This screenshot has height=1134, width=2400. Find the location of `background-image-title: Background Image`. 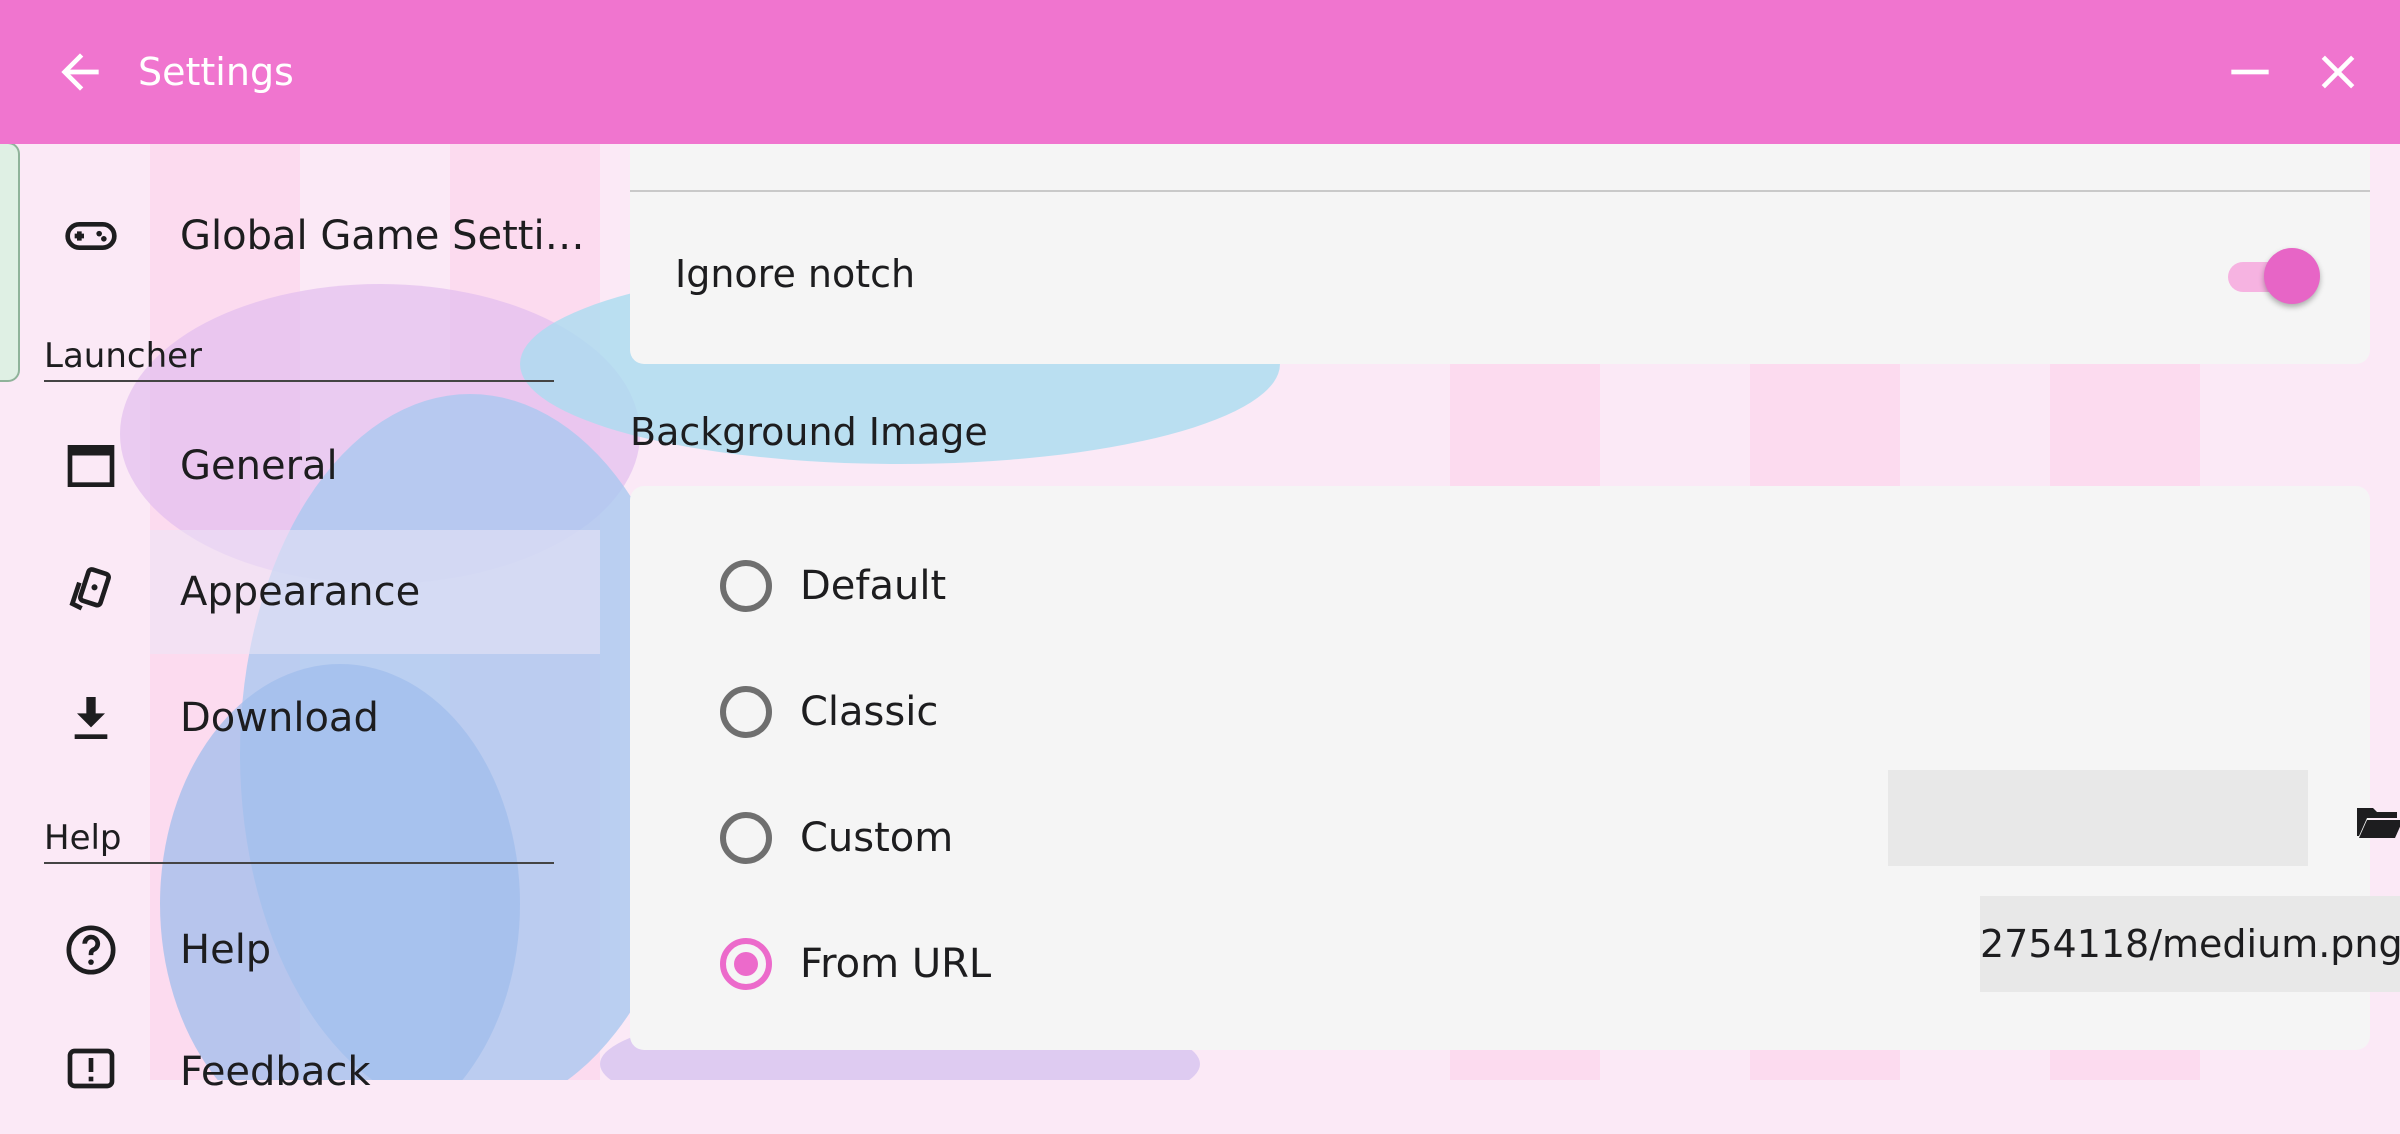

background-image-title: Background Image is located at coordinates (809, 432).